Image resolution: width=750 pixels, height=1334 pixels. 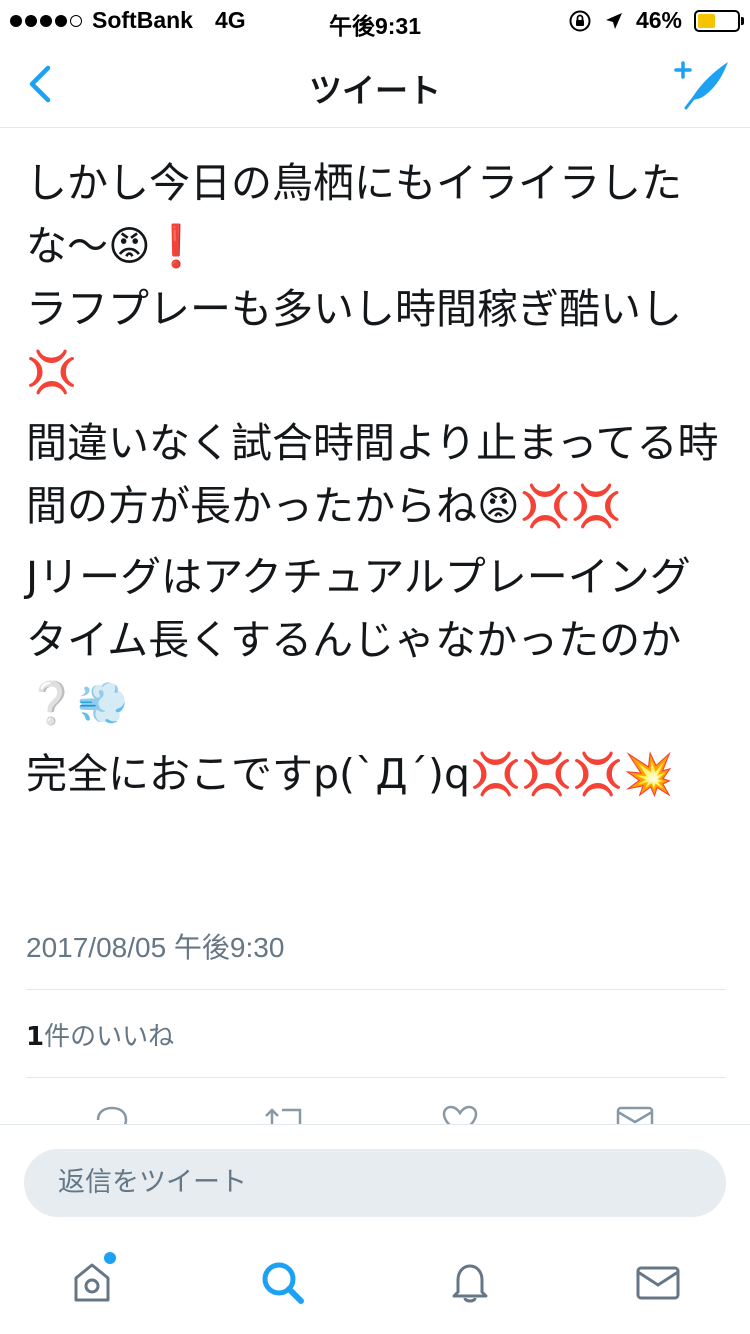 What do you see at coordinates (155, 946) in the screenshot?
I see `tweet-timestamp: 2017/08/05 午後9:30` at bounding box center [155, 946].